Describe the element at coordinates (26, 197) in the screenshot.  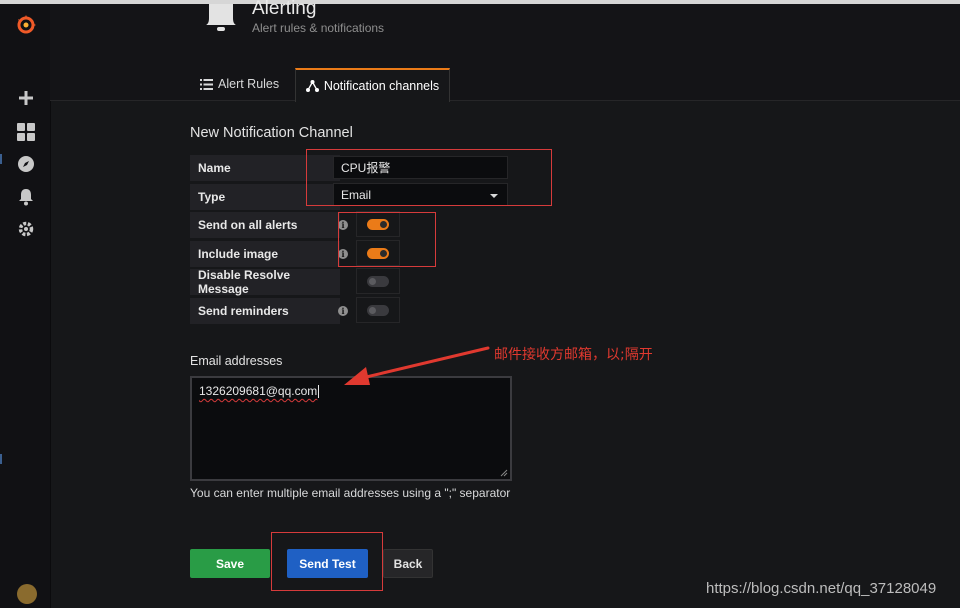
I see `bell-icon` at that location.